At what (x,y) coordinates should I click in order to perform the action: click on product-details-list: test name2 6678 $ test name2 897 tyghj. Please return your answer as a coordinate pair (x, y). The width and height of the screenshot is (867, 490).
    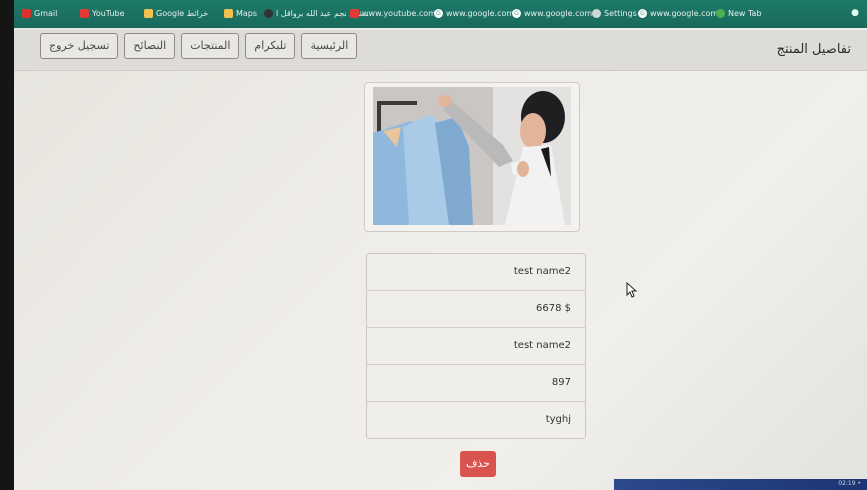
    Looking at the image, I should click on (476, 346).